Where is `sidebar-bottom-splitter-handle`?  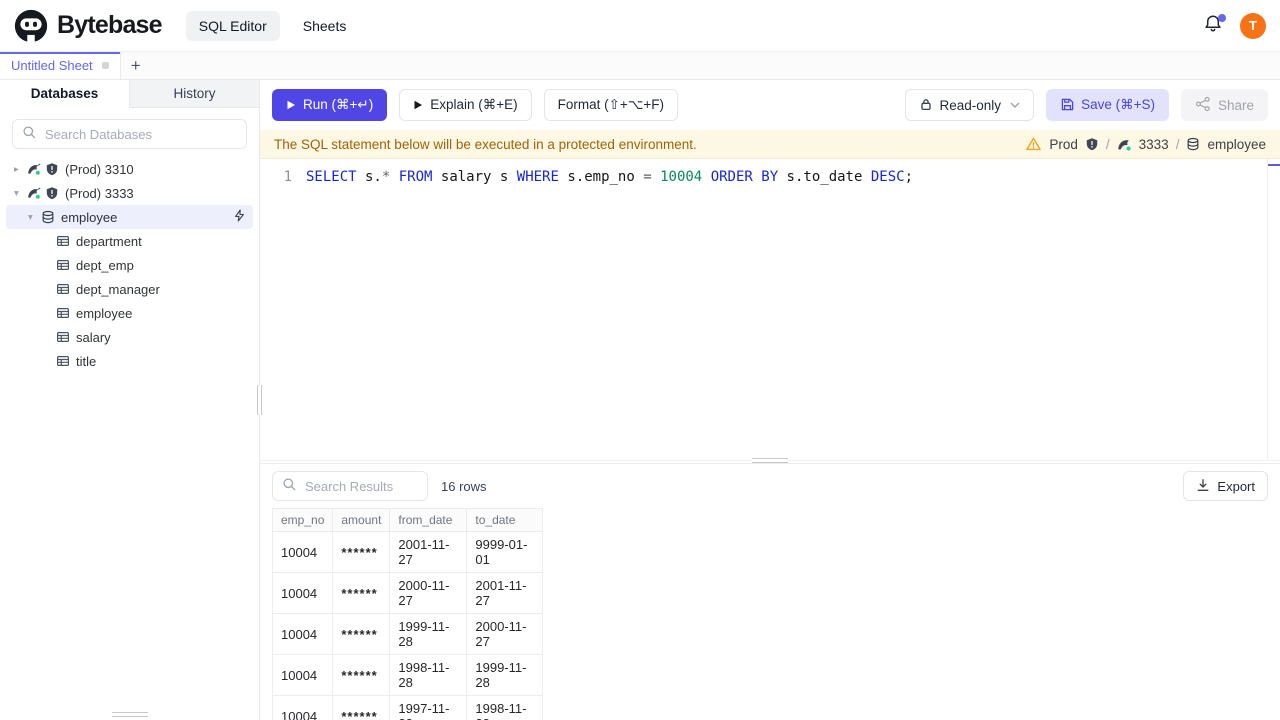 sidebar-bottom-splitter-handle is located at coordinates (129, 714).